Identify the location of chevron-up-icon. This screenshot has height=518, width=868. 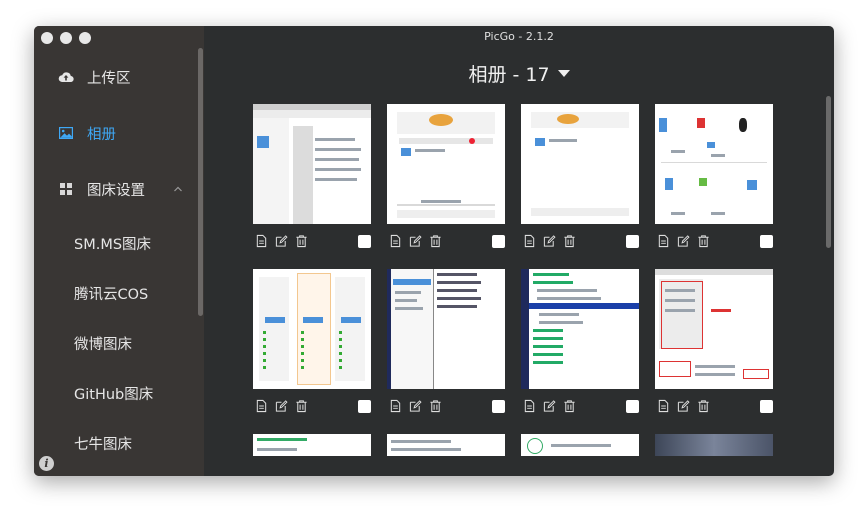
(178, 189).